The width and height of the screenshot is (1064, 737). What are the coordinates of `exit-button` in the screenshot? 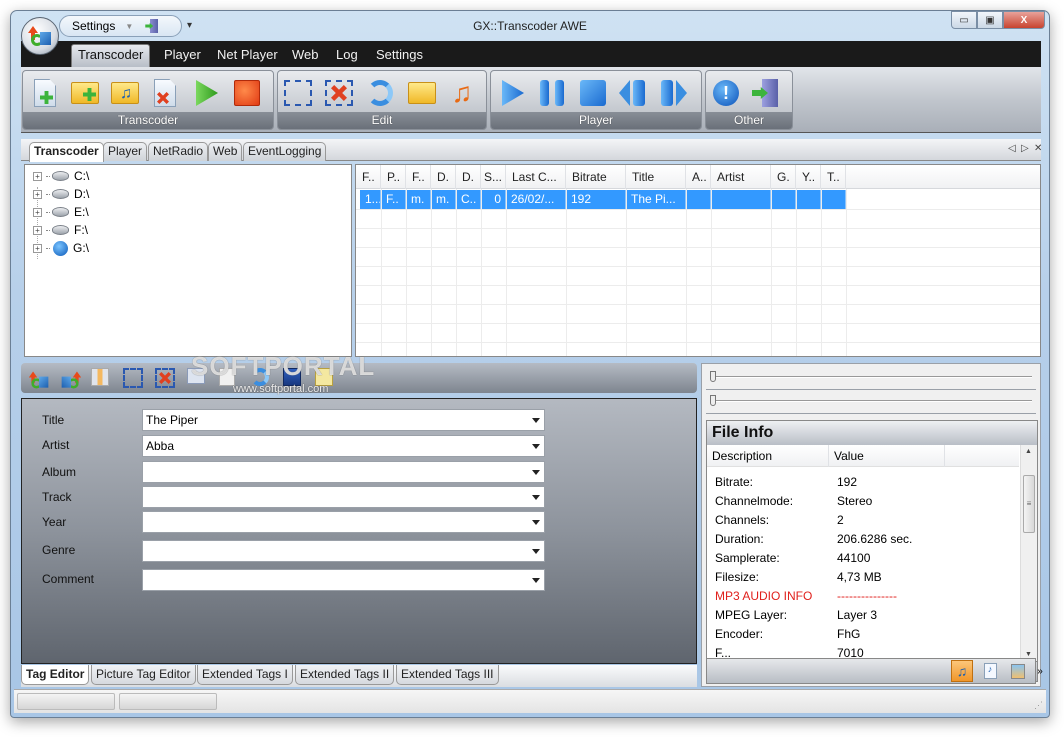 It's located at (766, 93).